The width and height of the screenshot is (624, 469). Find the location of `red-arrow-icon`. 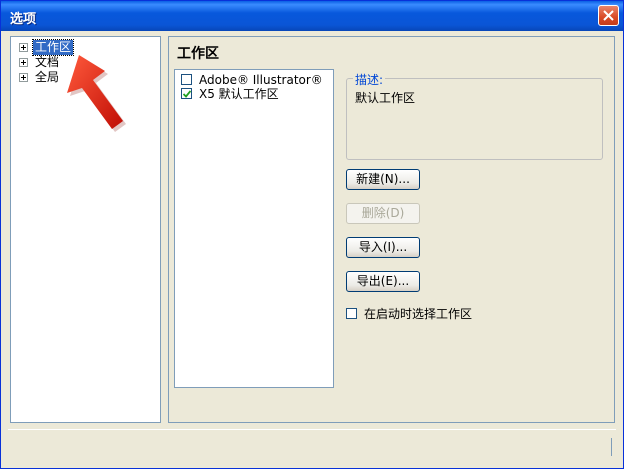

red-arrow-icon is located at coordinates (96, 93).